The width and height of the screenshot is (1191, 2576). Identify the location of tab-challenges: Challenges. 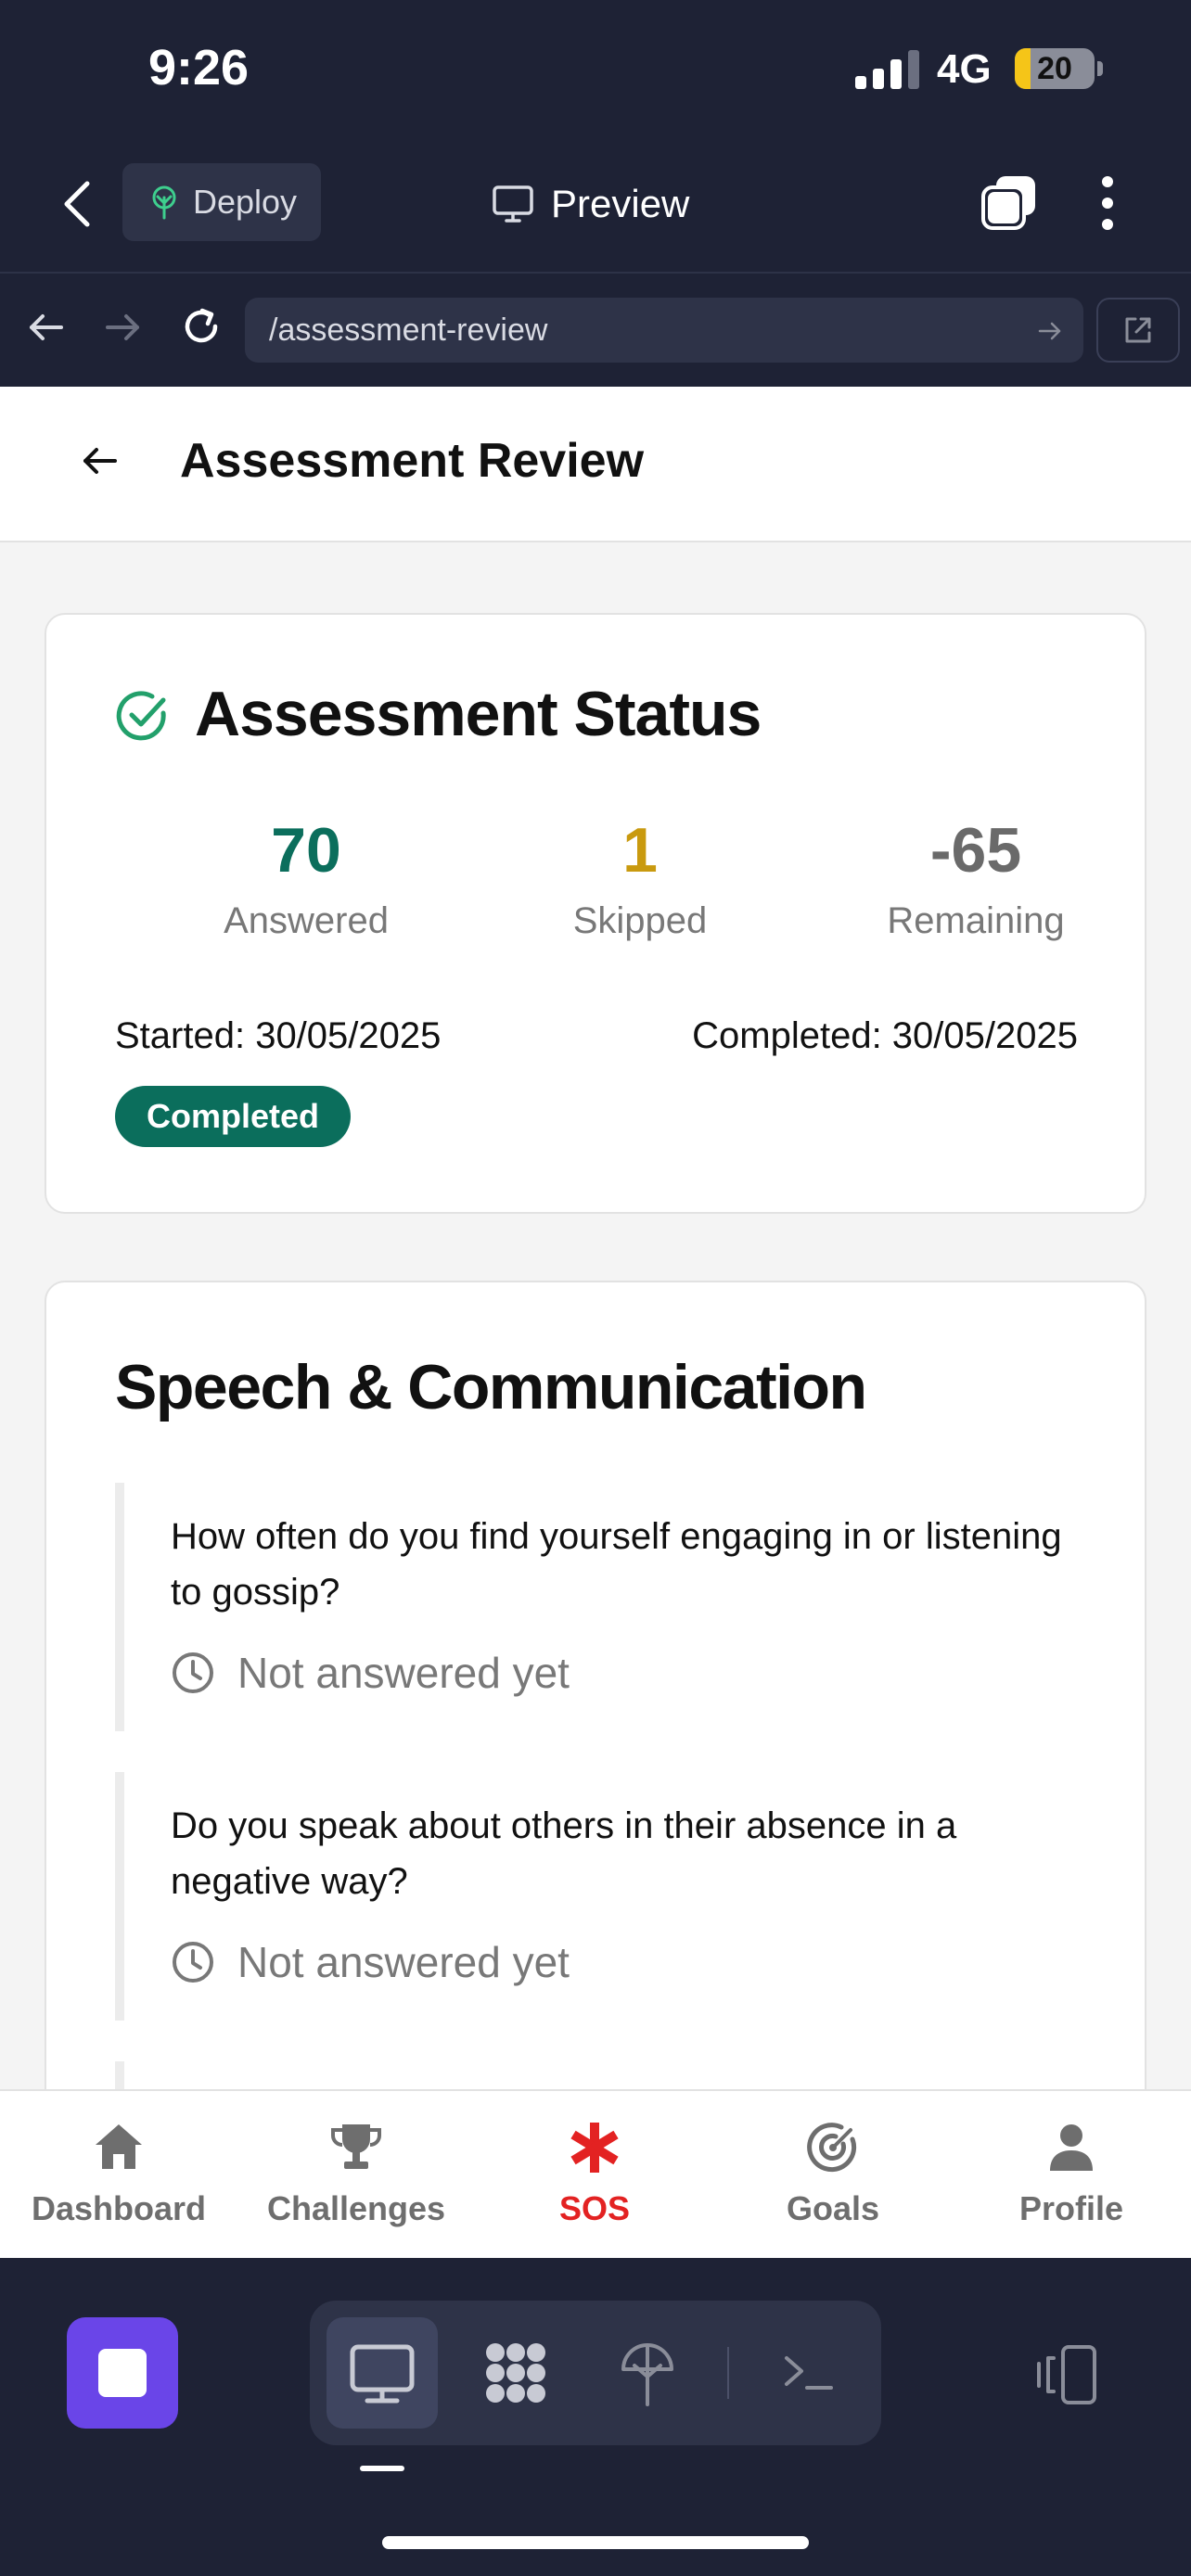
(356, 2173).